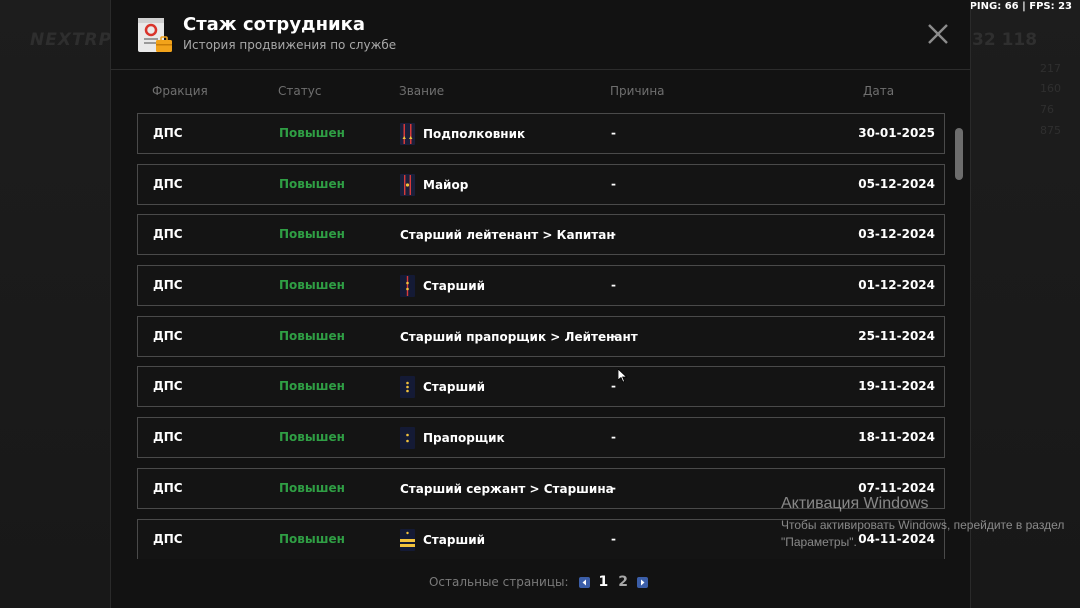 Image resolution: width=1080 pixels, height=608 pixels. Describe the element at coordinates (474, 134) in the screenshot. I see `rank-label: Подполковник` at that location.